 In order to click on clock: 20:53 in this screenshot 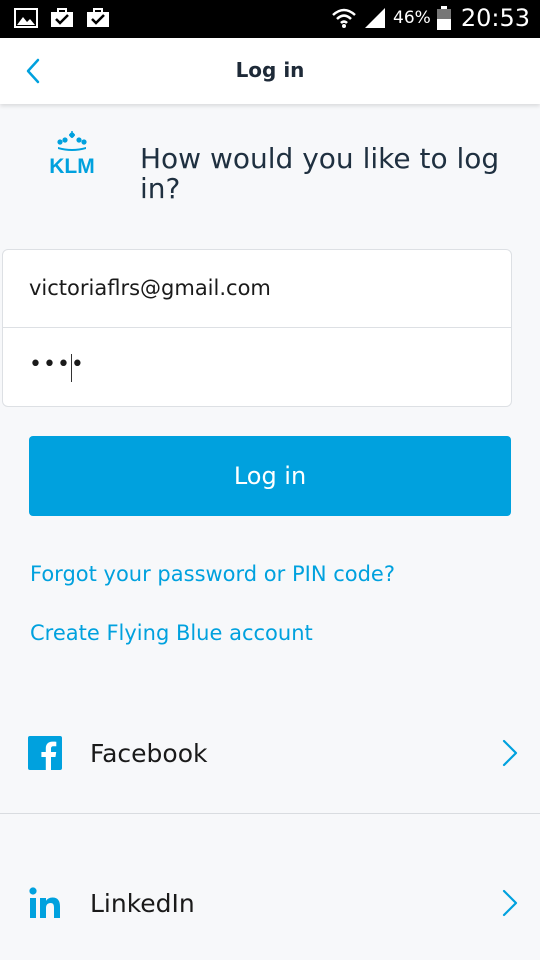, I will do `click(495, 18)`.